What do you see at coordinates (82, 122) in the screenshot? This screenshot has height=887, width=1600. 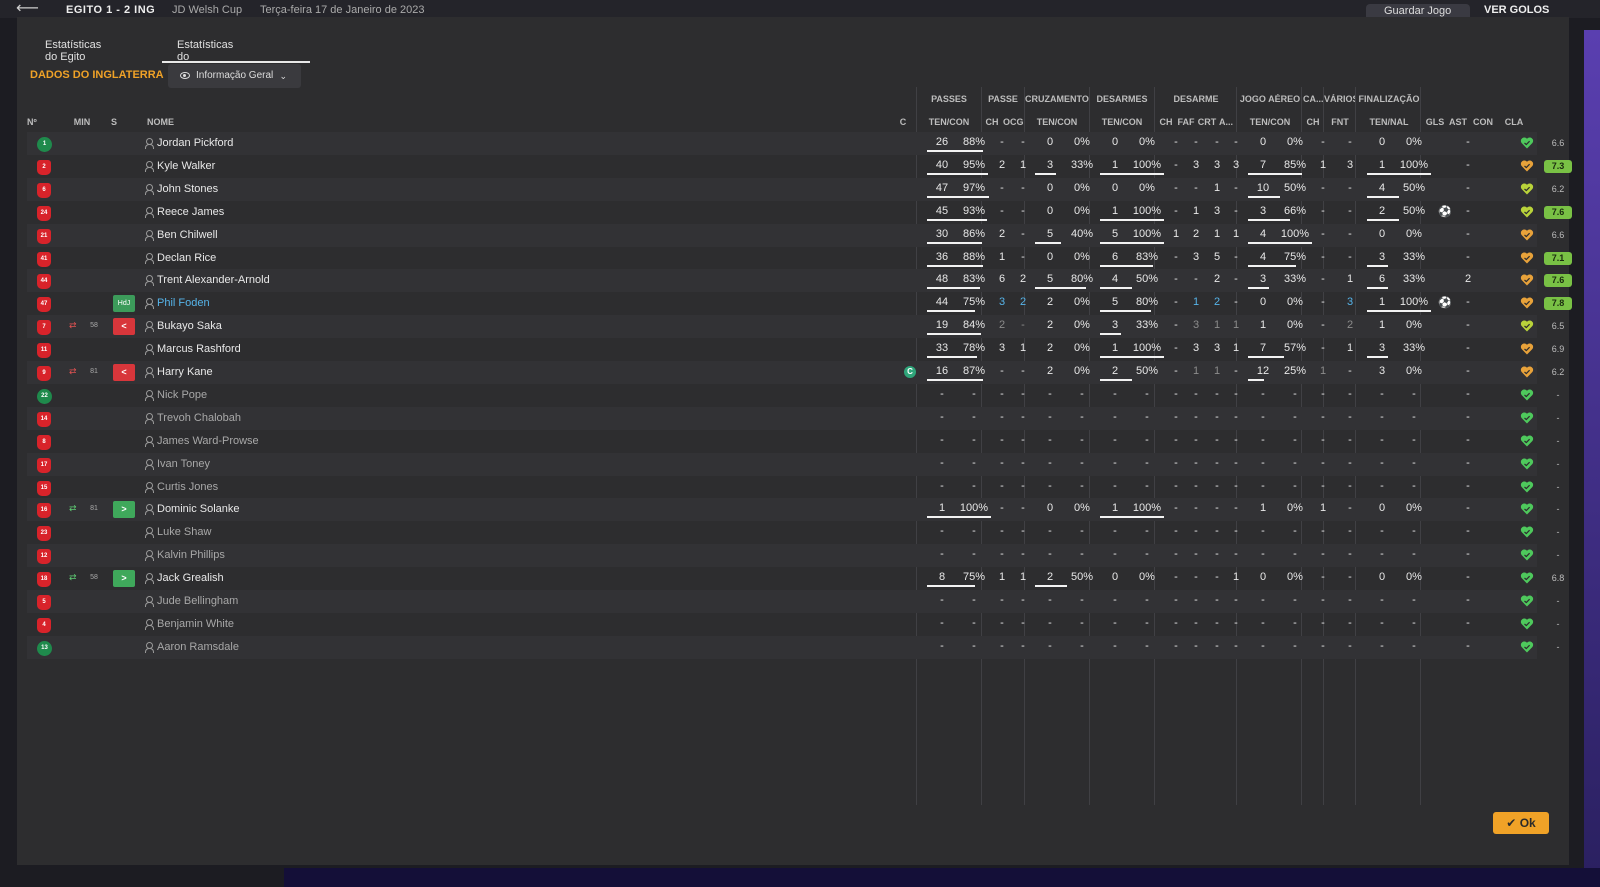 I see `column-header-min: MIN` at bounding box center [82, 122].